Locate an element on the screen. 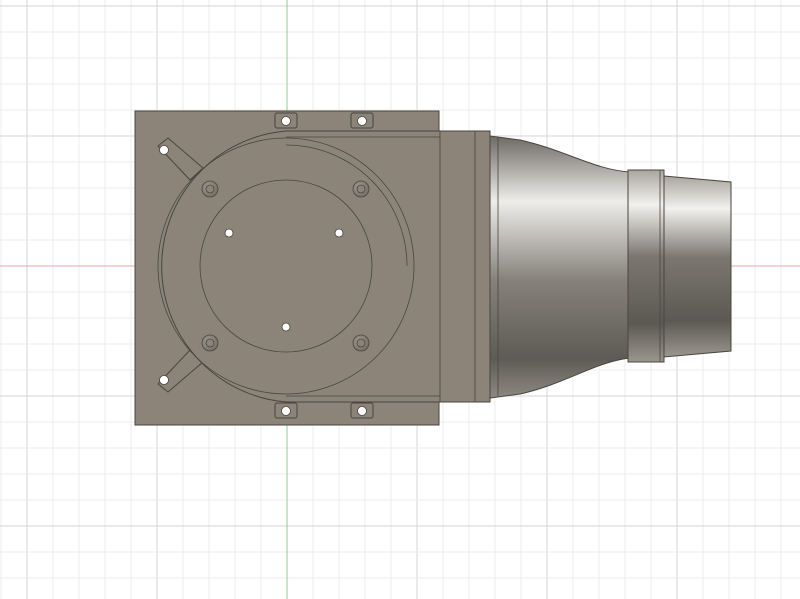 The width and height of the screenshot is (800, 599). mounting-tab-bottom-right is located at coordinates (362, 410).